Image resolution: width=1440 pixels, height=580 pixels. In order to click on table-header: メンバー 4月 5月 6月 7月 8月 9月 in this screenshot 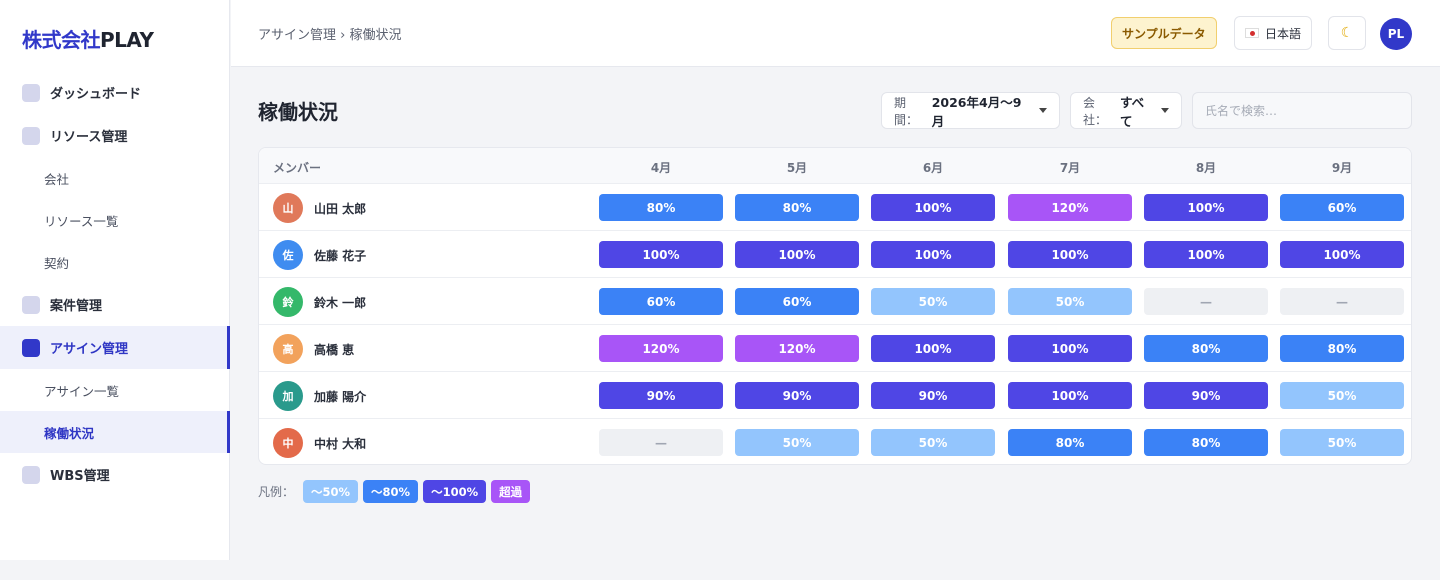, I will do `click(835, 166)`.